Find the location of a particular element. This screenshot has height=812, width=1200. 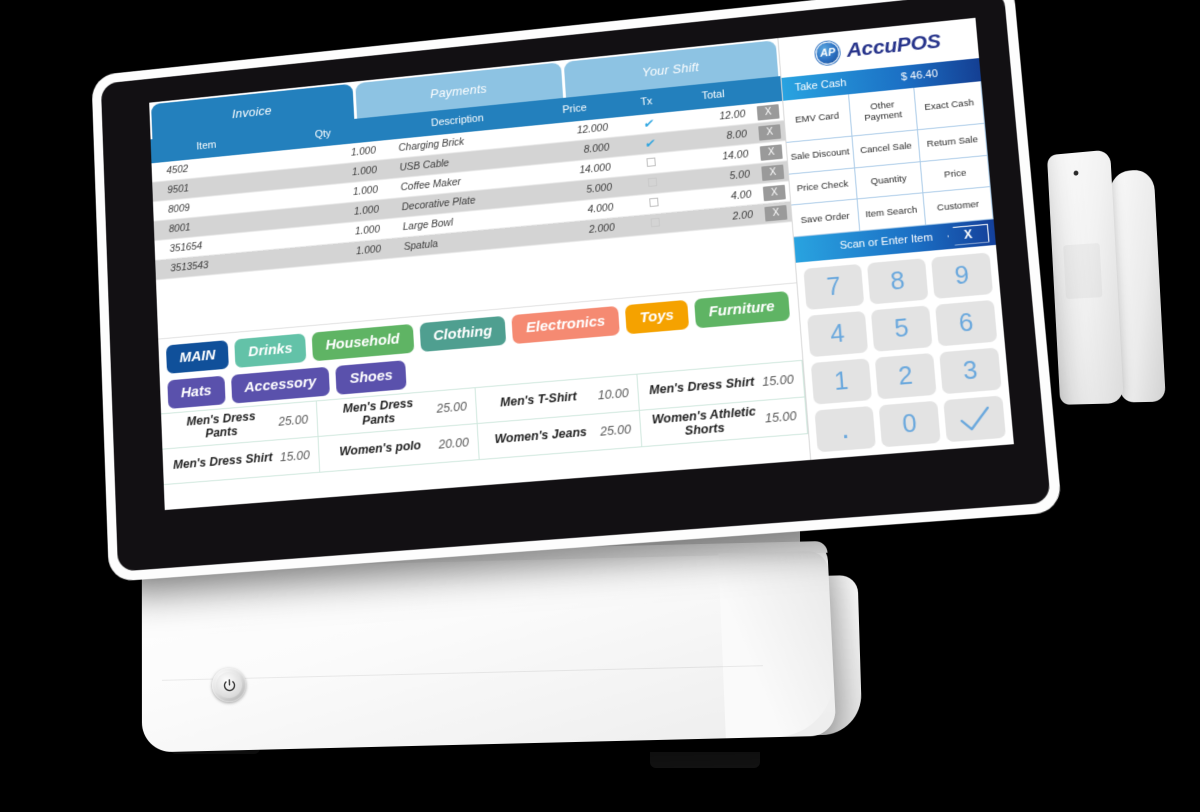

invoice-item-total: 8.00 is located at coordinates (737, 135).